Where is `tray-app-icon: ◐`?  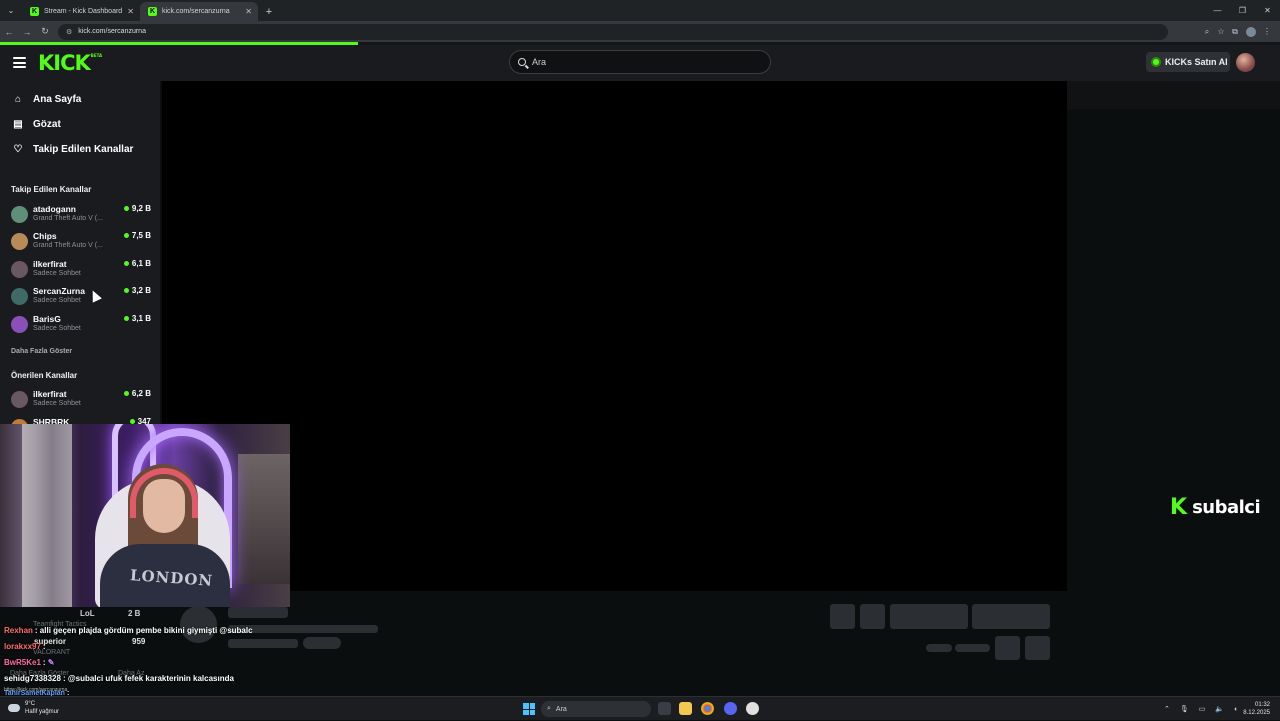 tray-app-icon: ◐ is located at coordinates (1236, 709).